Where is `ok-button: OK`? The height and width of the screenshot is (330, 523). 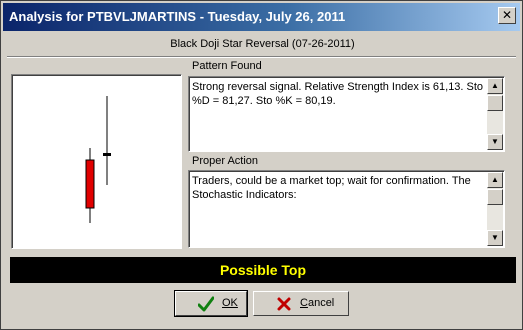
ok-button: OK is located at coordinates (211, 303).